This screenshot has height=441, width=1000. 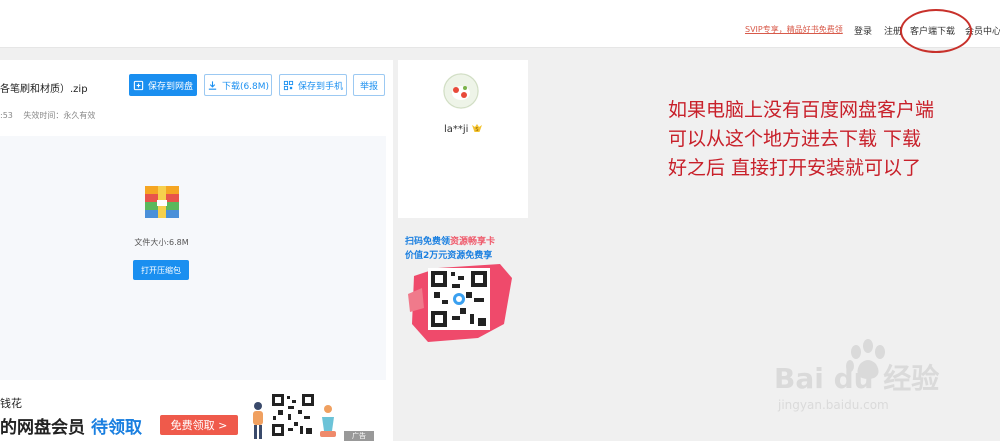 What do you see at coordinates (59, 115) in the screenshot?
I see `expire-time: 失效时间：永久有效` at bounding box center [59, 115].